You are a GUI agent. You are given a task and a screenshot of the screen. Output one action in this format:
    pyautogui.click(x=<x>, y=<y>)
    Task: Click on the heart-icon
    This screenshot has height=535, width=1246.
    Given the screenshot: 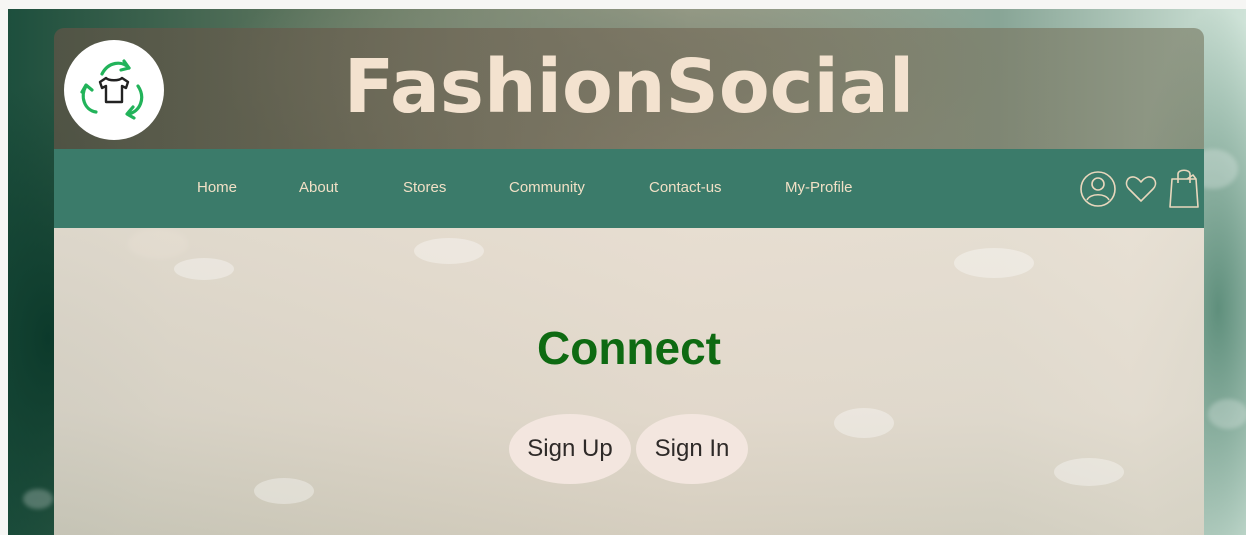 What is the action you would take?
    pyautogui.click(x=1141, y=191)
    